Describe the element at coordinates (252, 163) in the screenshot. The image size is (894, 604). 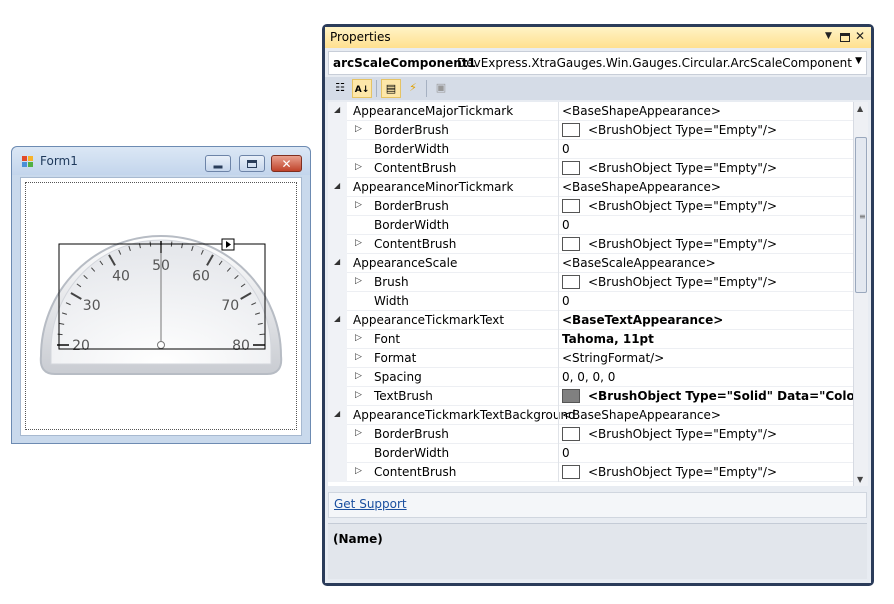
I see `maximize-button` at that location.